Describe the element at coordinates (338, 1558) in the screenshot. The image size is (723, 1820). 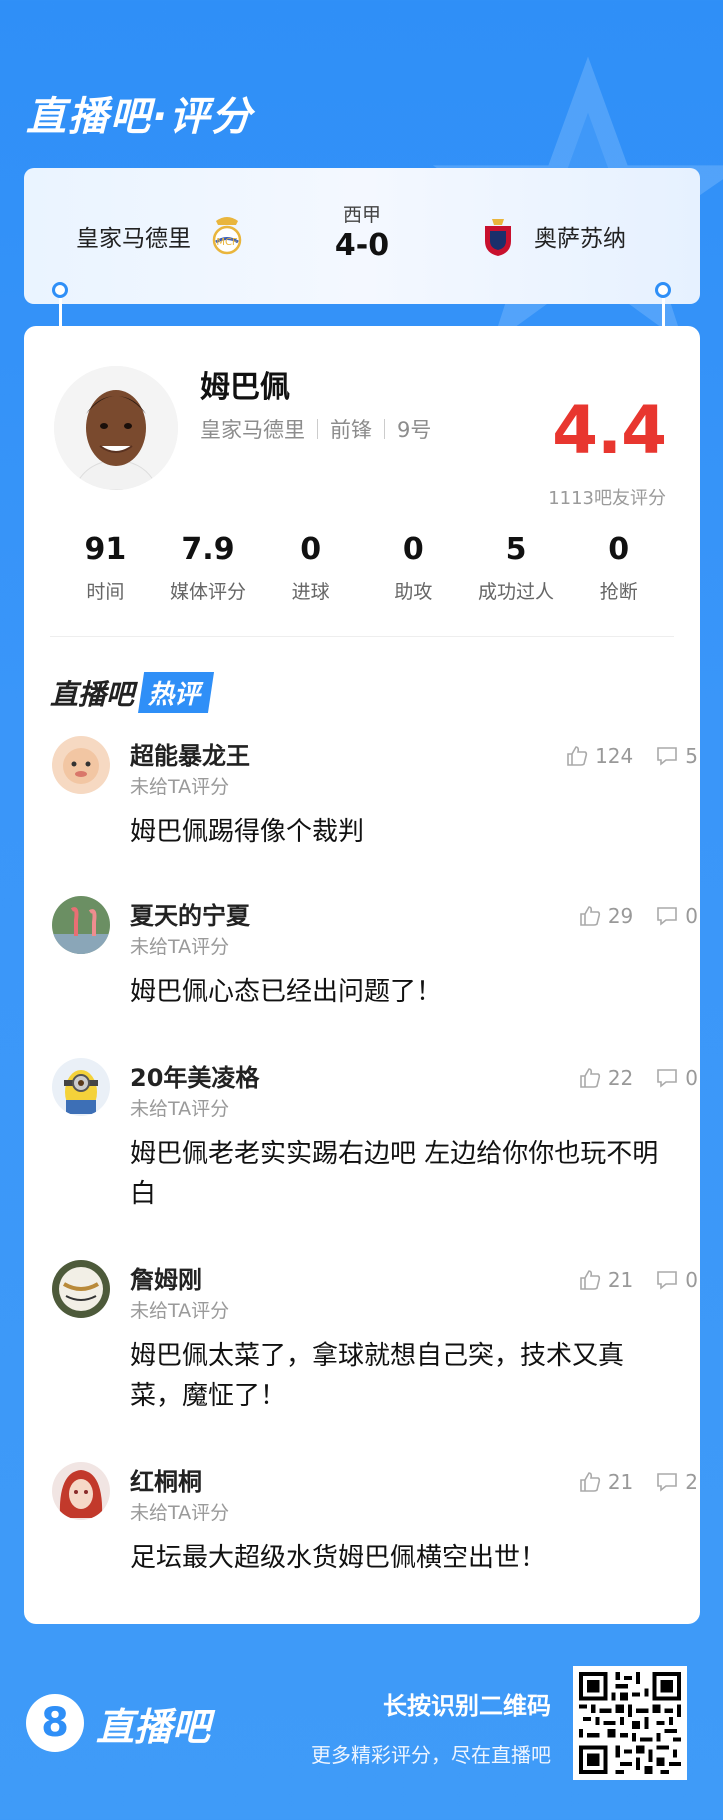
I see `comment-text: 足坛最大超级水货姆巴佩横空出世！` at that location.